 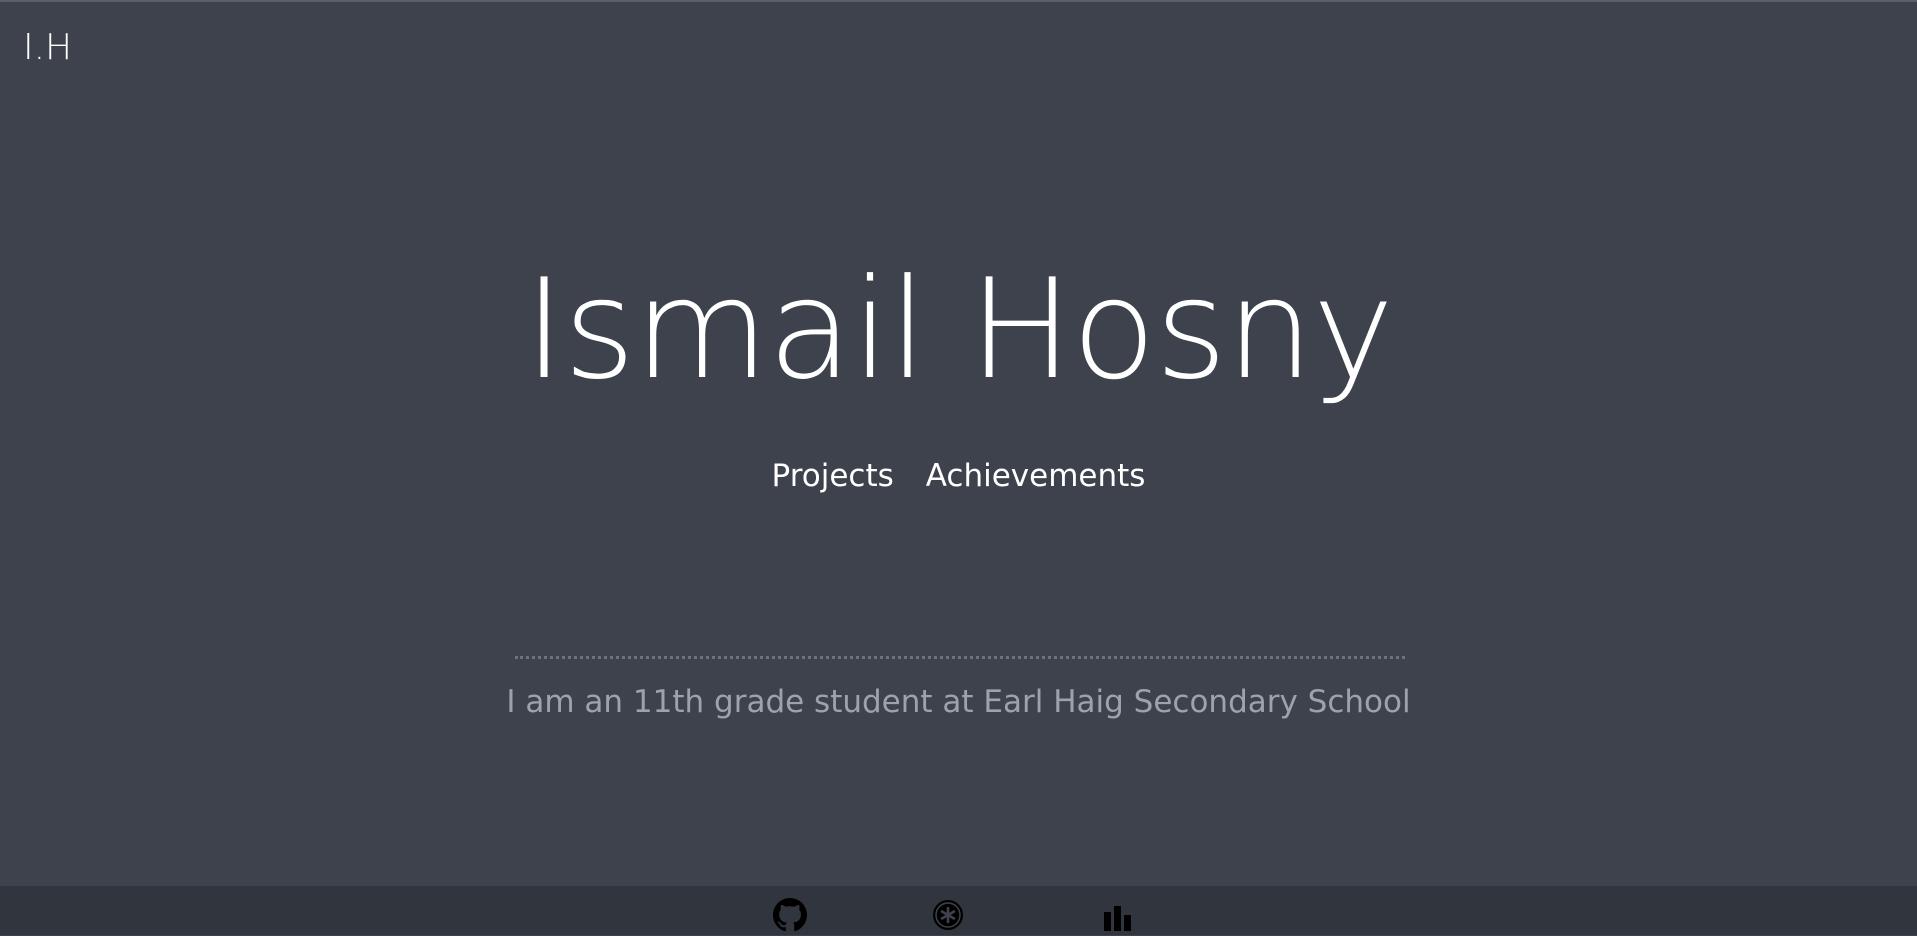 What do you see at coordinates (790, 915) in the screenshot?
I see `github-icon` at bounding box center [790, 915].